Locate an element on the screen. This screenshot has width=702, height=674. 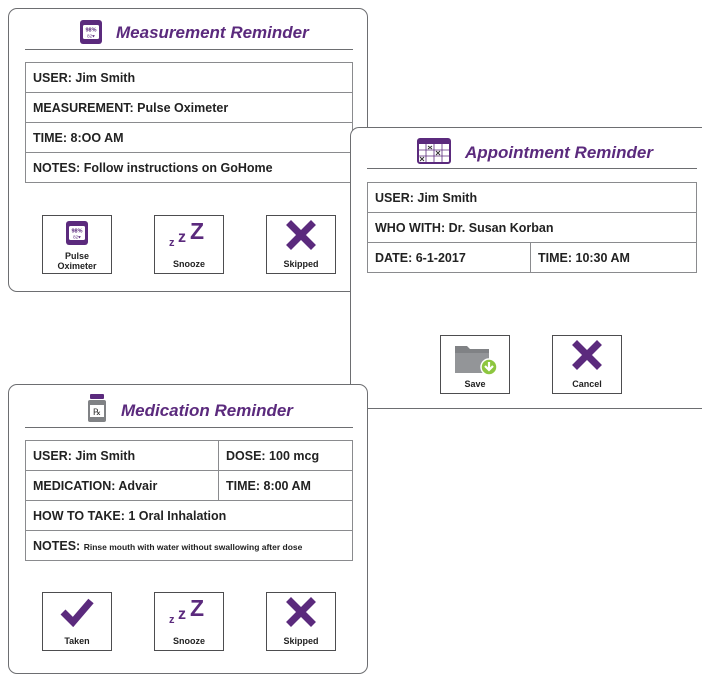
medication-time: TIME: 8:00 AM is located at coordinates (285, 485).